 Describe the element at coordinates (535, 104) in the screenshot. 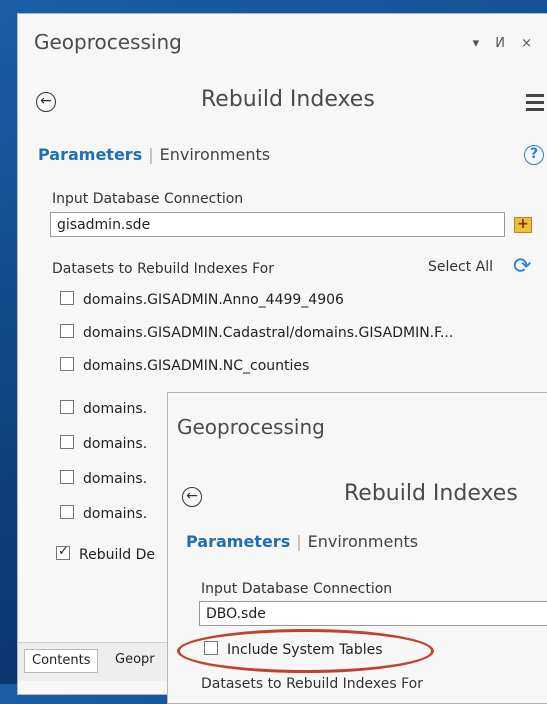

I see `hamburger-menu-icon` at that location.